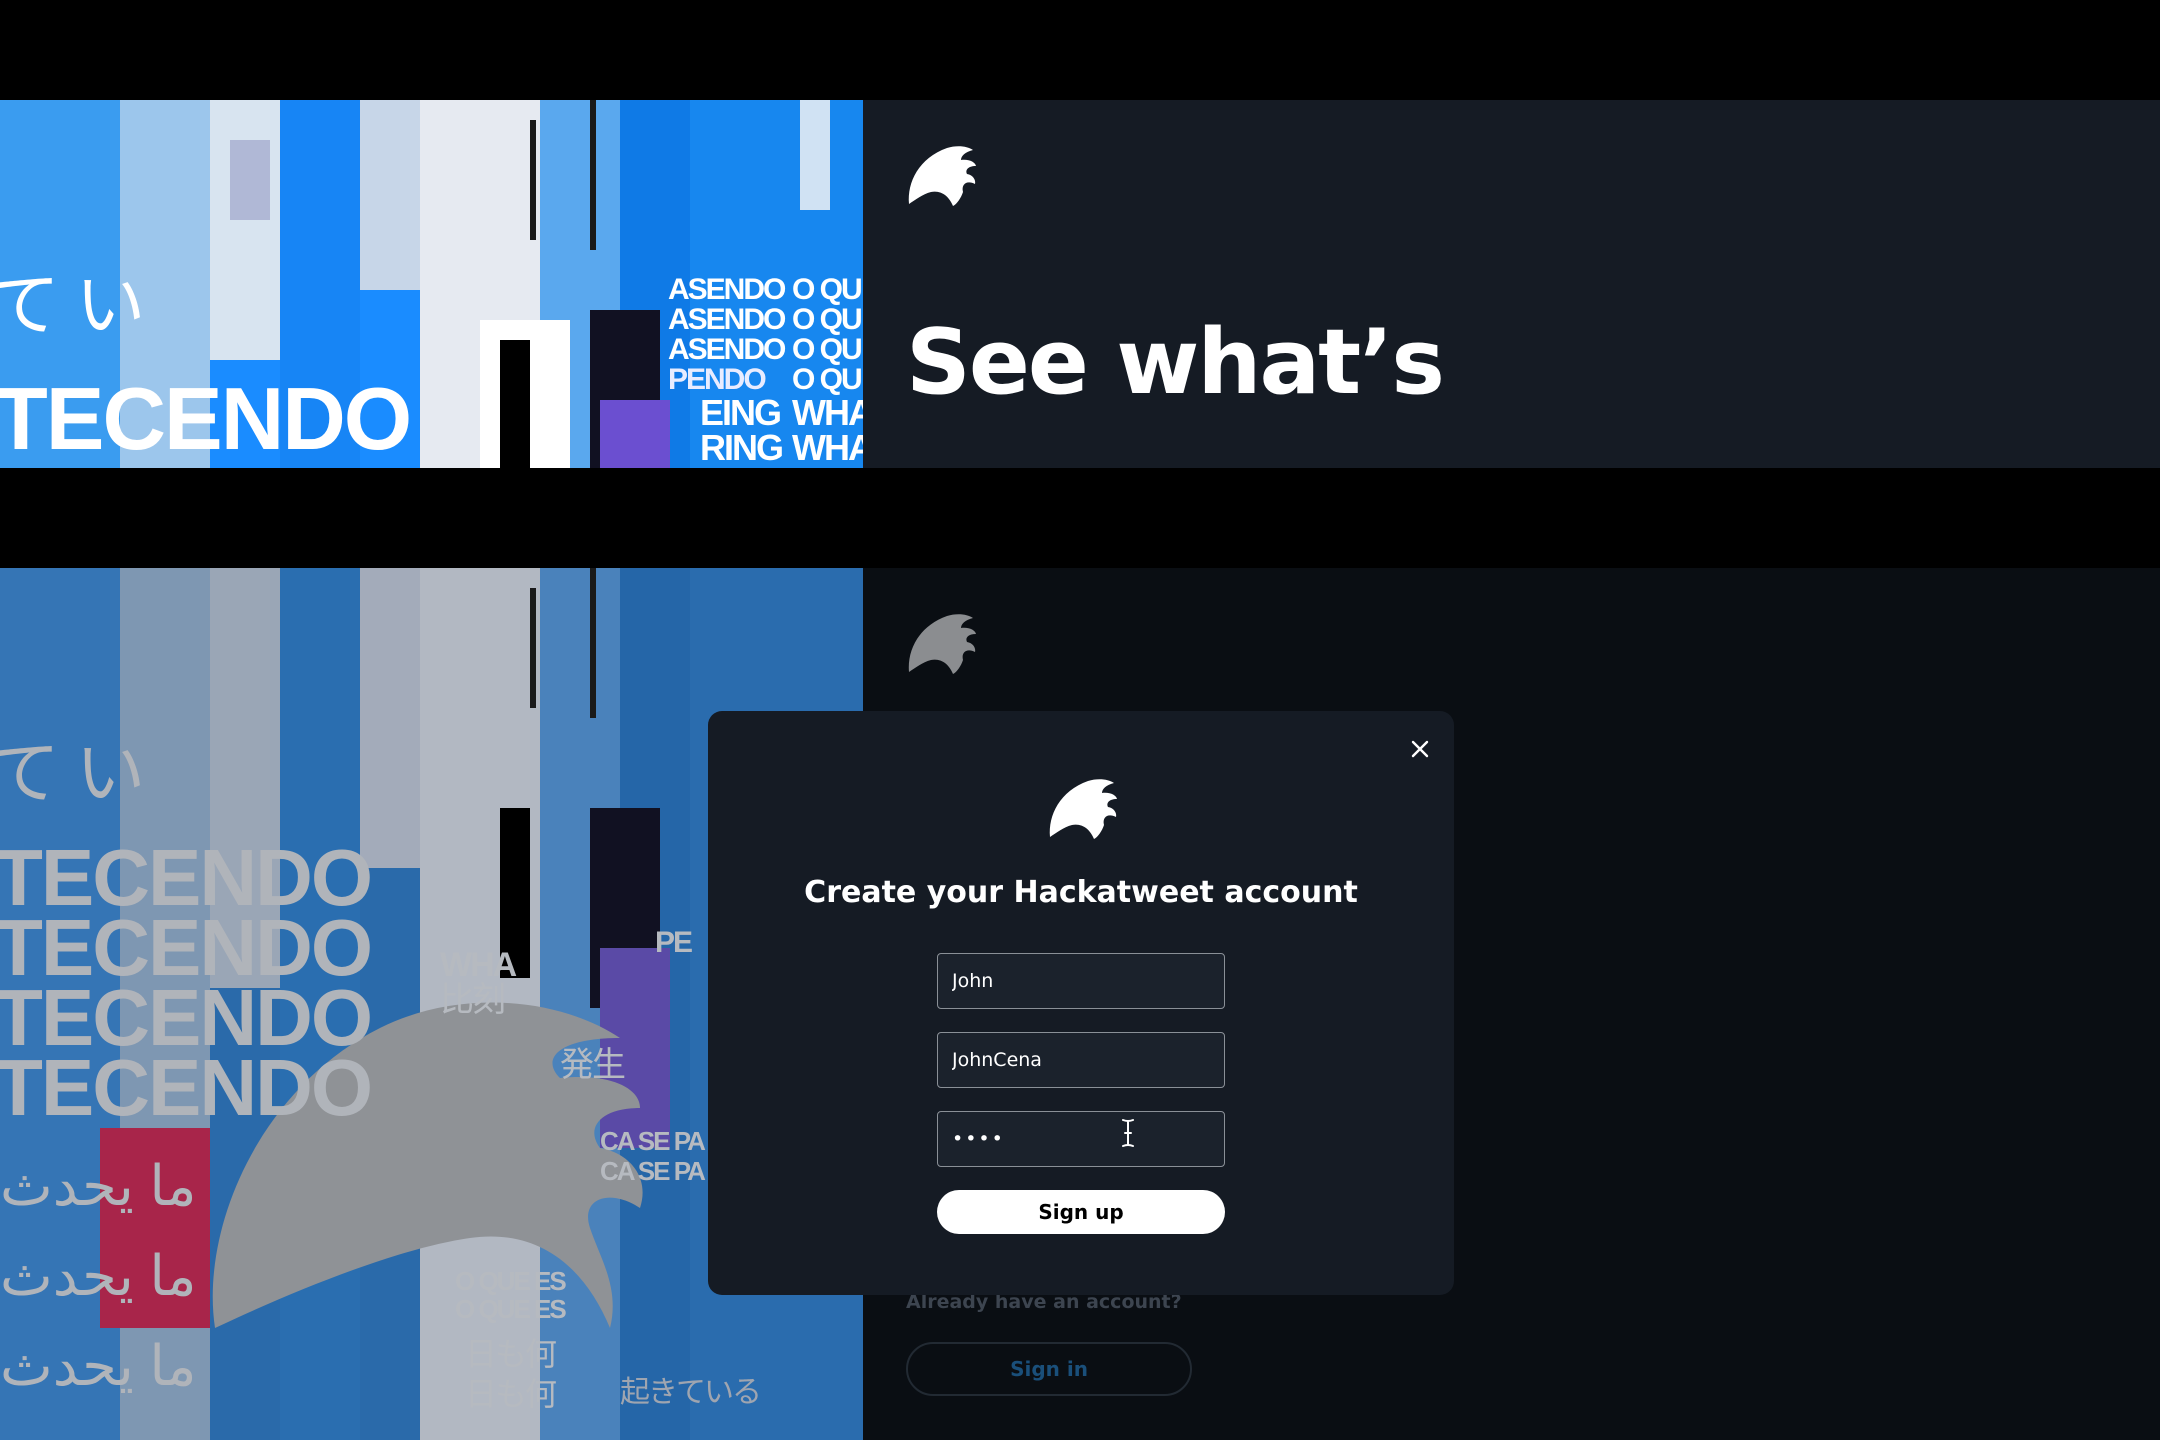  What do you see at coordinates (674, 942) in the screenshot?
I see `art-text: PE` at bounding box center [674, 942].